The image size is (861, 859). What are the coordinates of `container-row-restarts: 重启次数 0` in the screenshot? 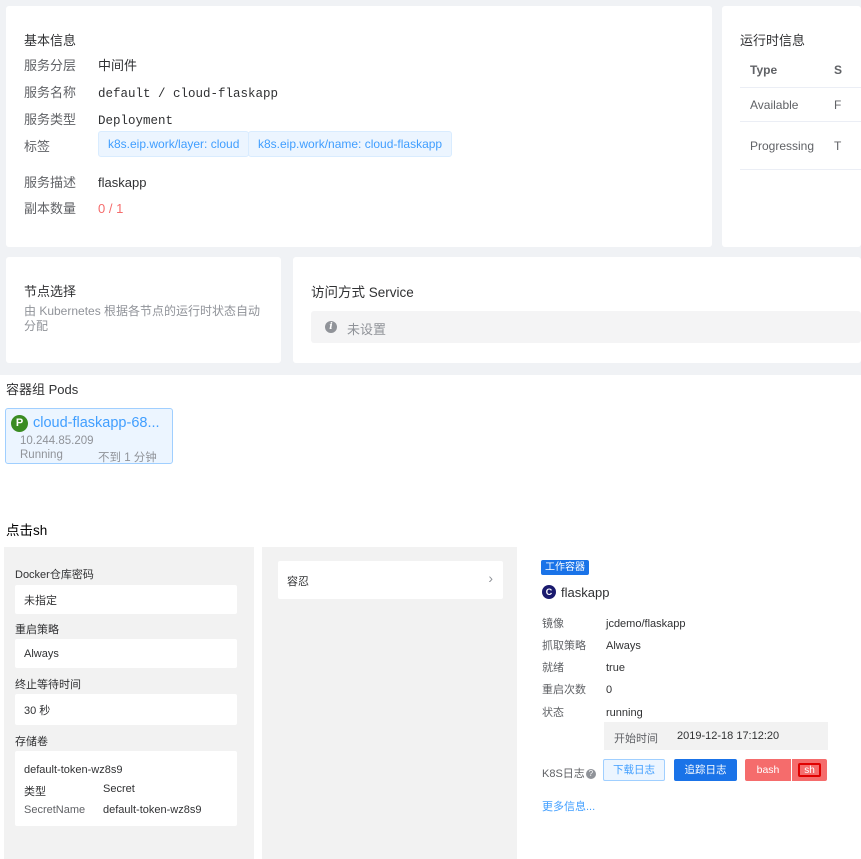 It's located at (577, 689).